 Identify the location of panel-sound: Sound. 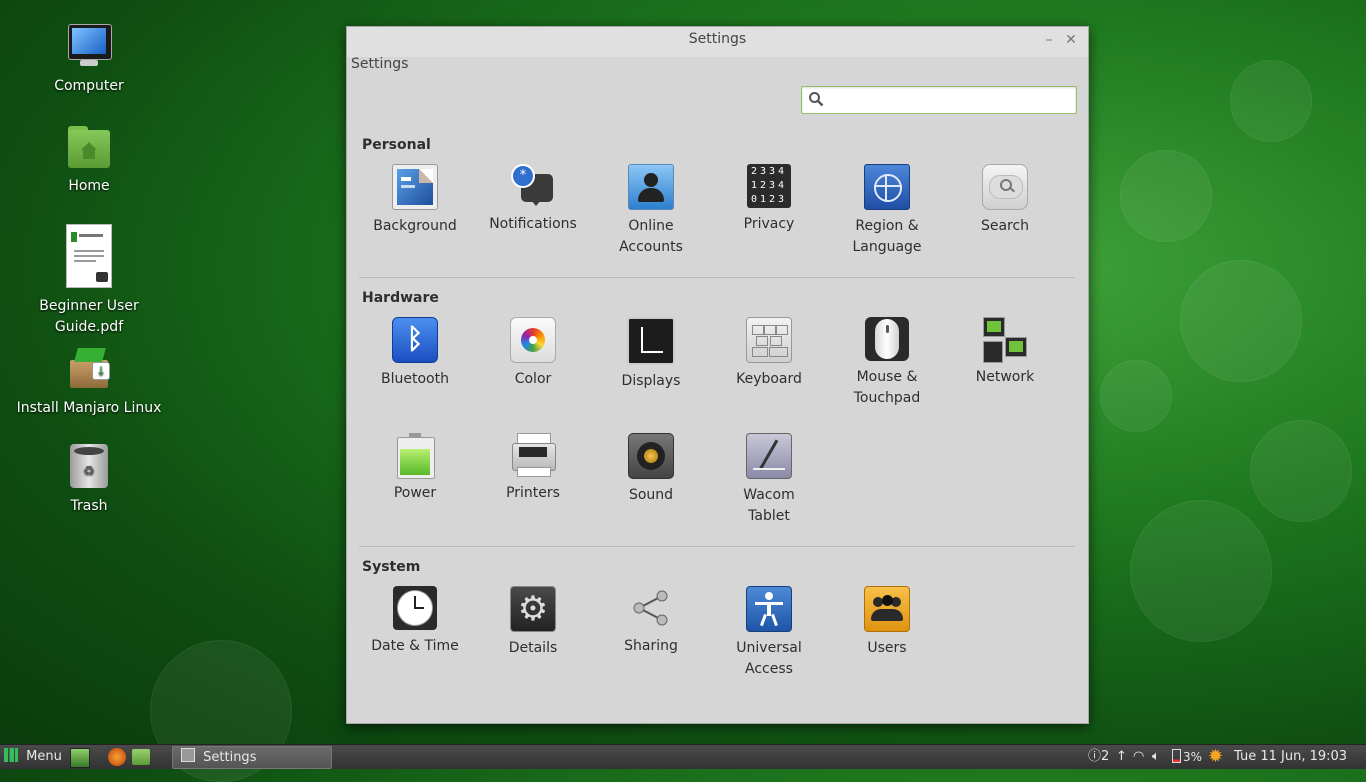
(651, 469).